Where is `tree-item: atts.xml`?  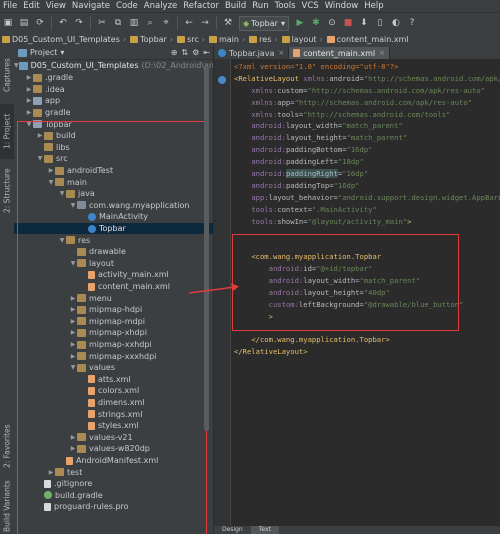 tree-item: atts.xml is located at coordinates (113, 380).